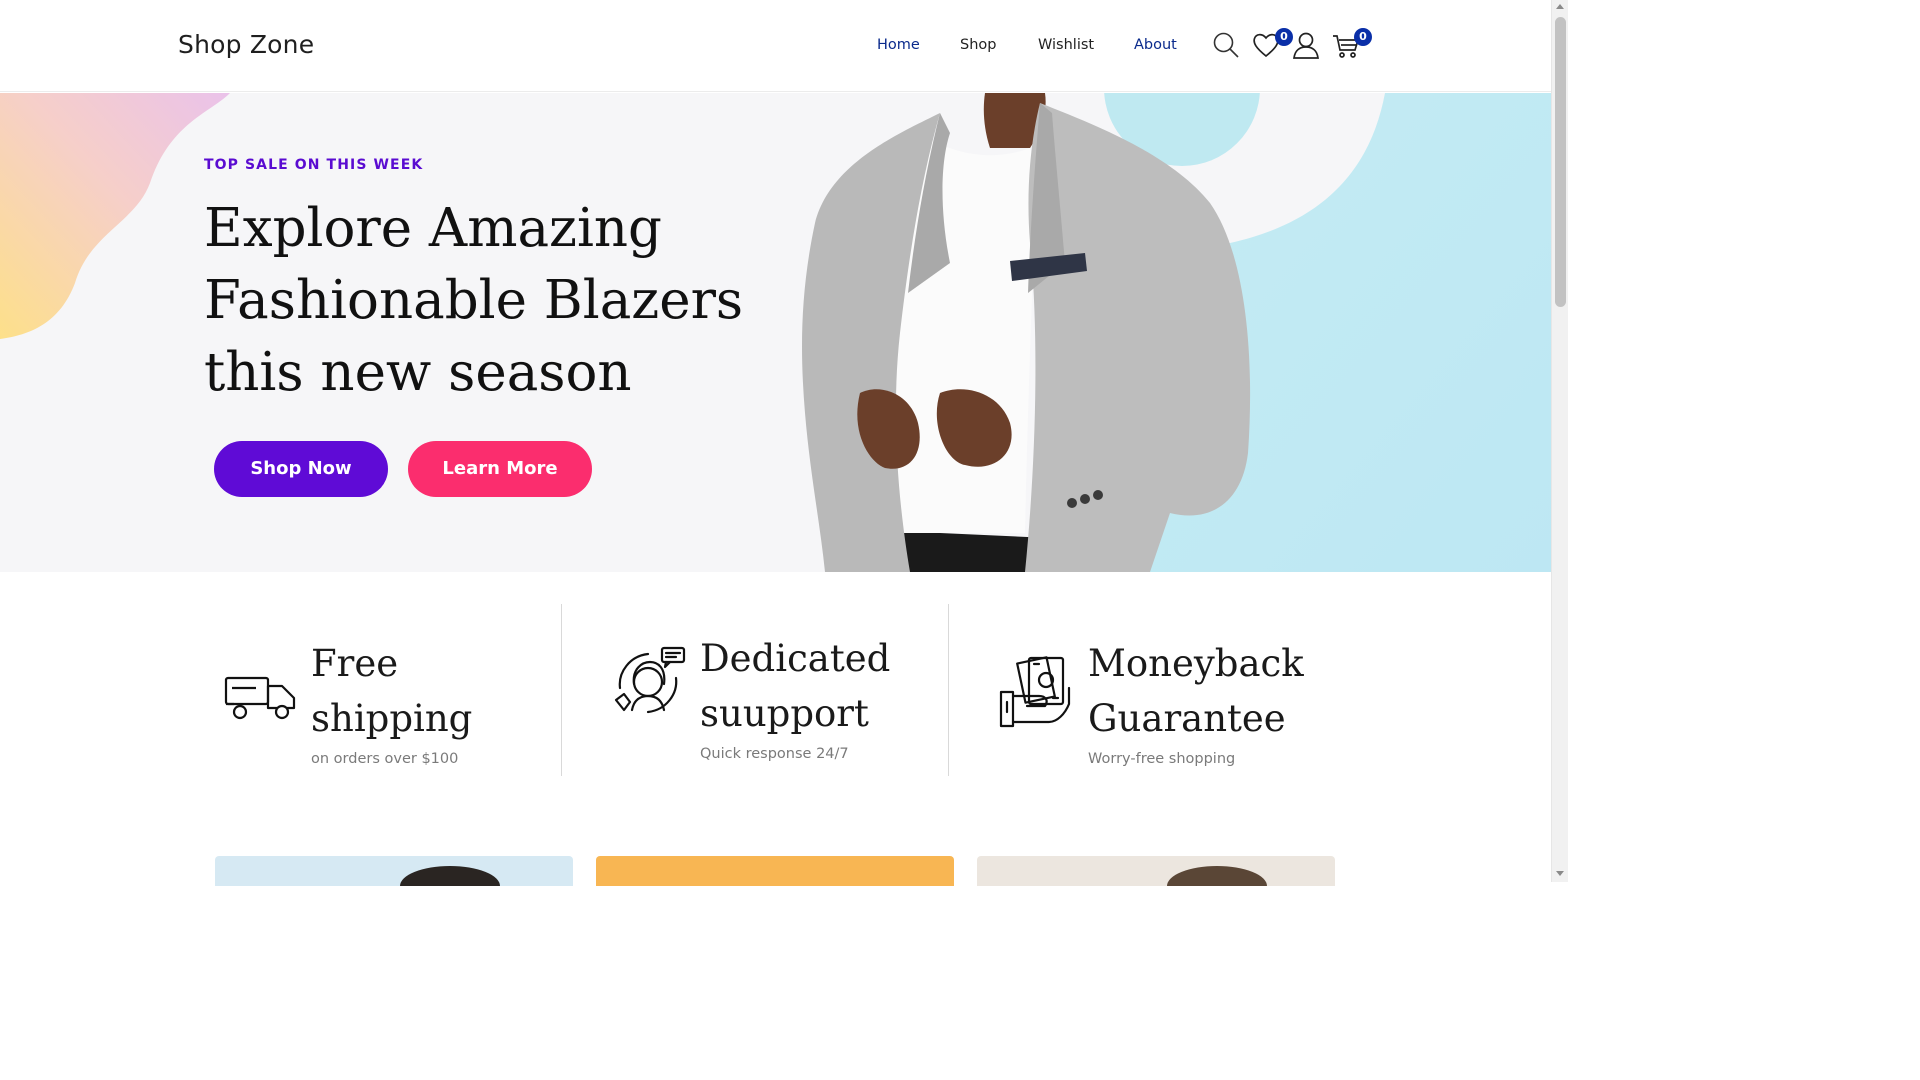  I want to click on hero-headline-line-2: Fashionable Blazers, so click(474, 300).